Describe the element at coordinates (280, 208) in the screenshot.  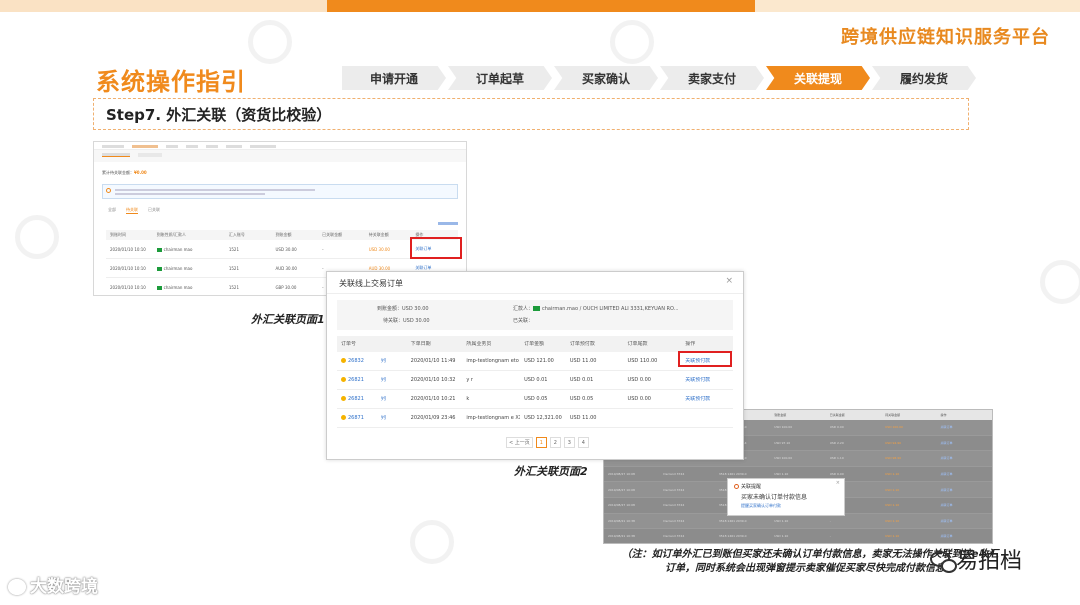
I see `s1-tabs: 全部 待关联 已关联` at that location.